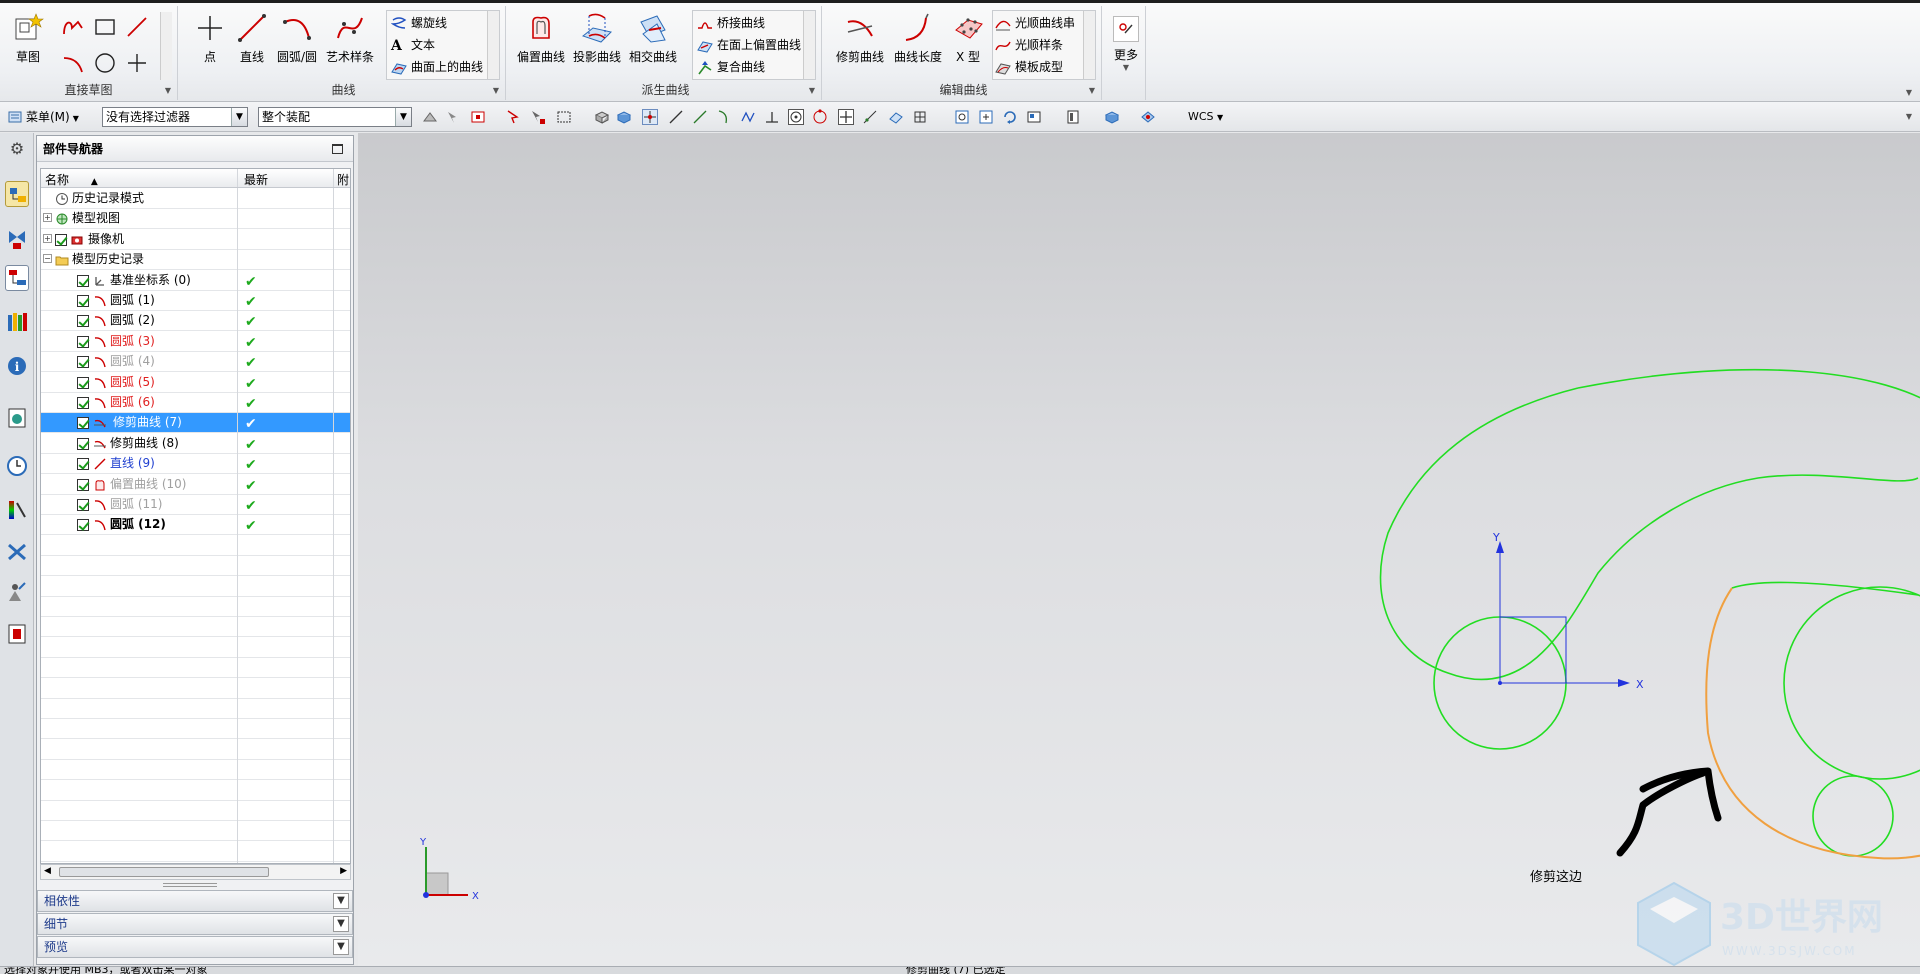 The width and height of the screenshot is (1920, 974). I want to click on tree-row: 圆弧 (11) ✔, so click(195, 505).